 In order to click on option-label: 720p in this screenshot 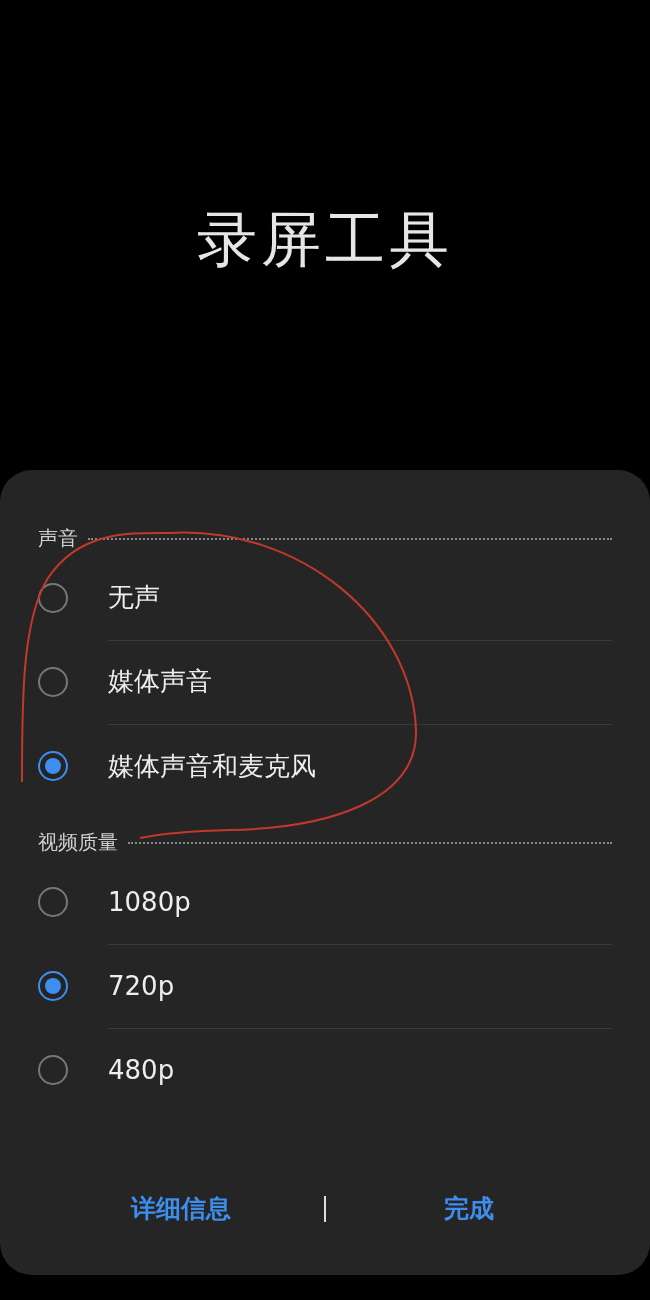, I will do `click(360, 986)`.